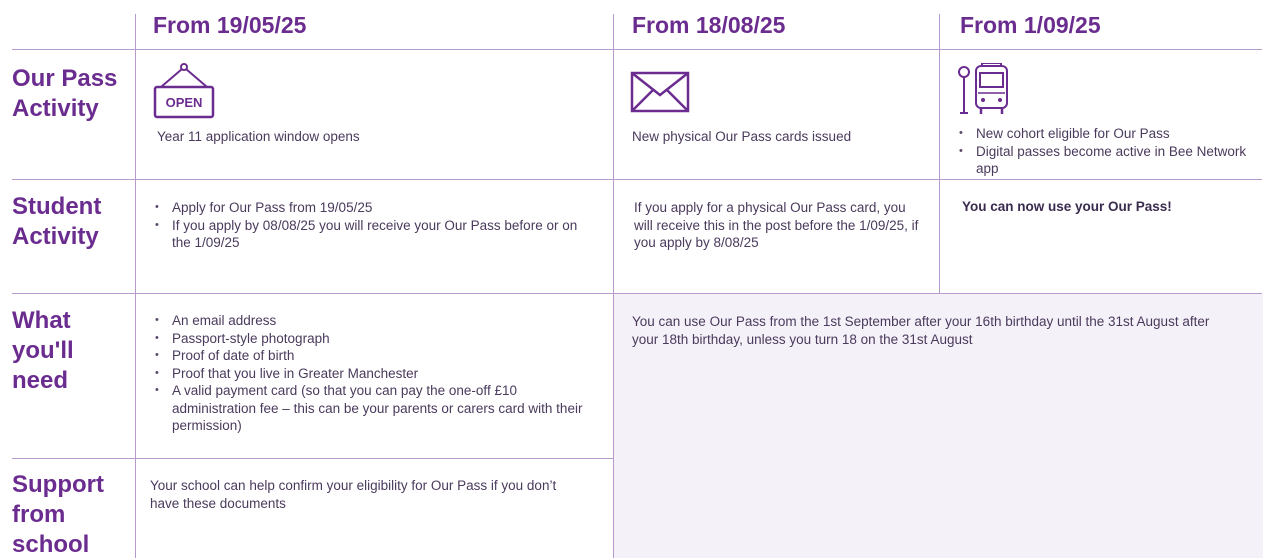  I want to click on list-item: Passport-style photograph, so click(373, 339).